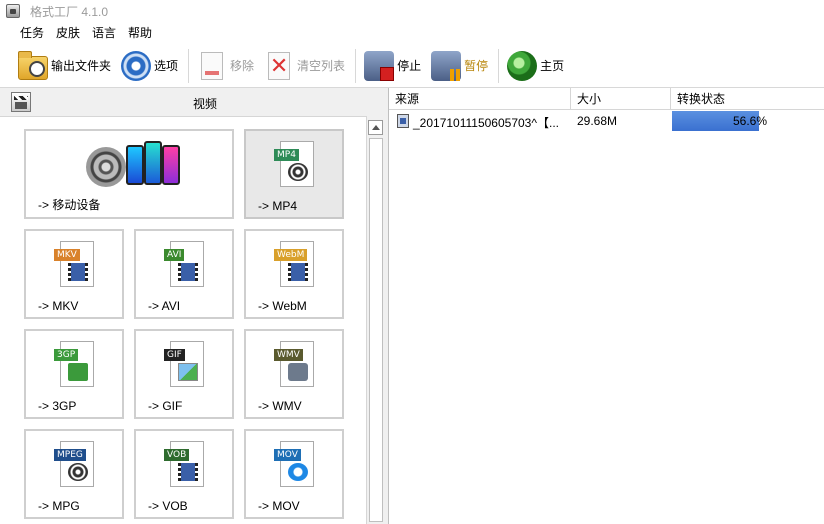 Image resolution: width=824 pixels, height=524 pixels. I want to click on tile-label: -> VOB, so click(168, 506).